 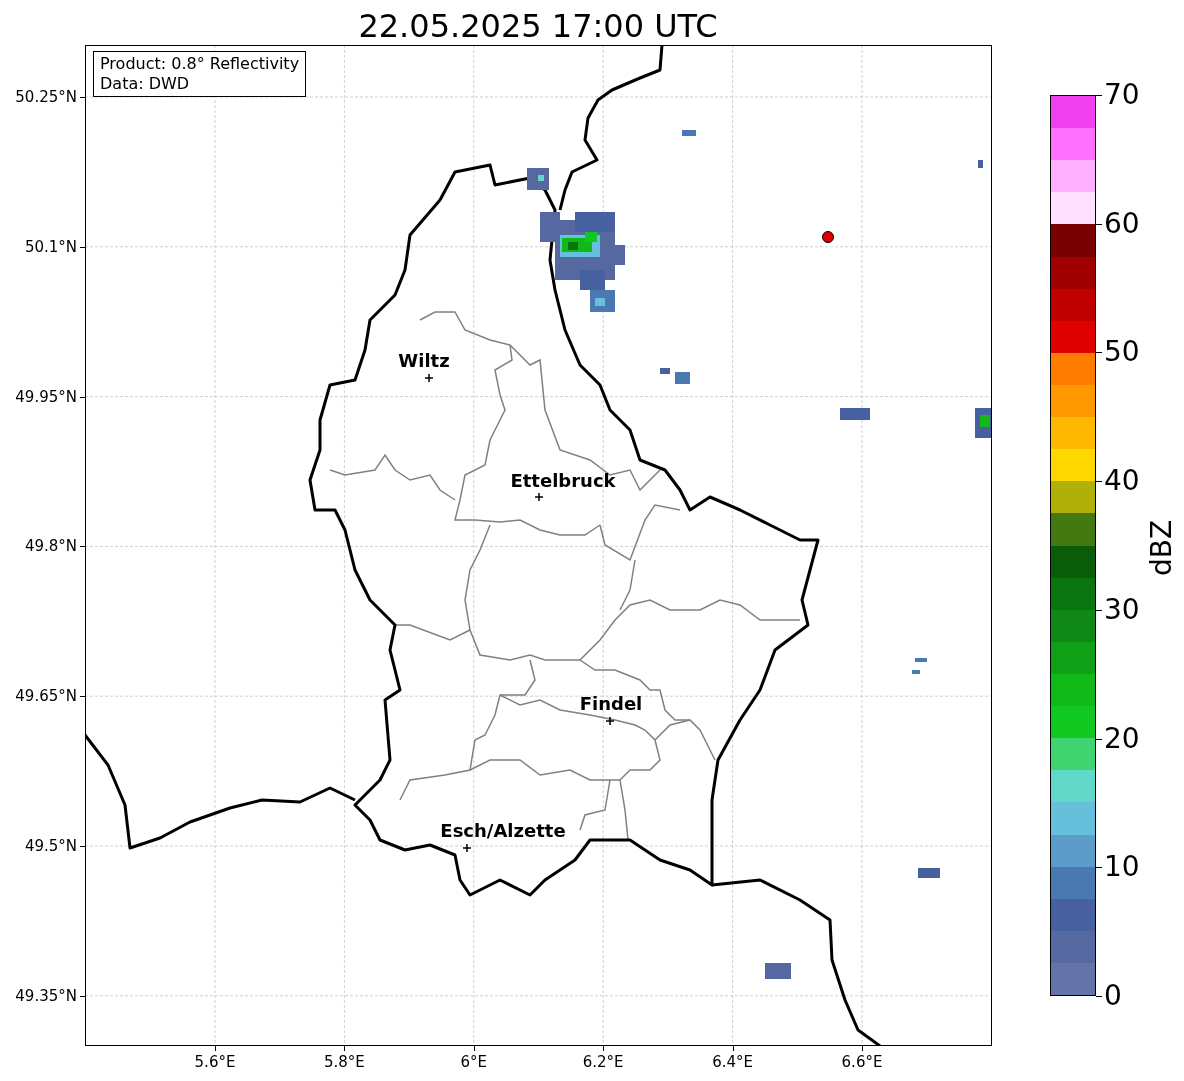 I want to click on tick-label: 49.8°N, so click(x=50, y=546).